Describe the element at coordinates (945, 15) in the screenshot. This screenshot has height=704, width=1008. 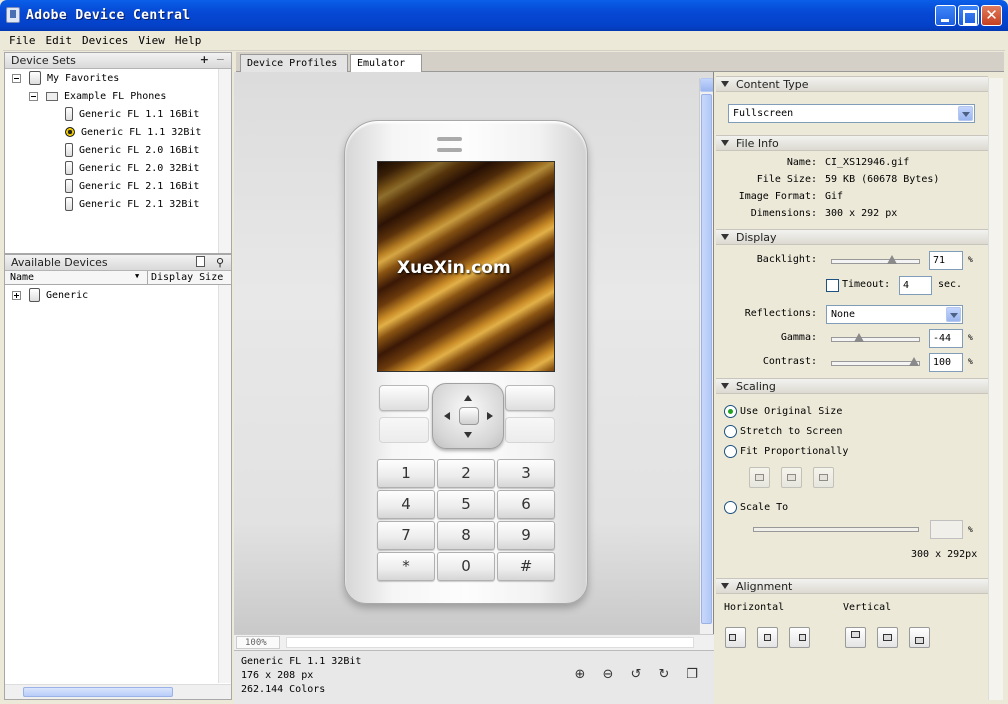
I see `minimize-button` at that location.